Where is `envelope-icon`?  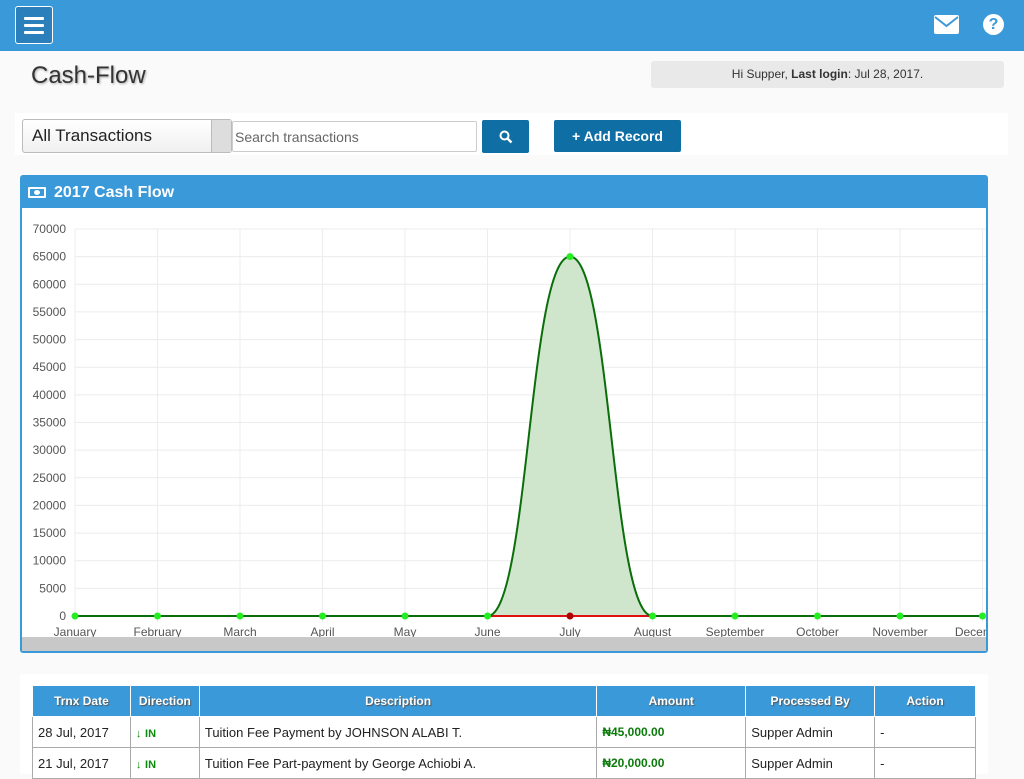 envelope-icon is located at coordinates (946, 24).